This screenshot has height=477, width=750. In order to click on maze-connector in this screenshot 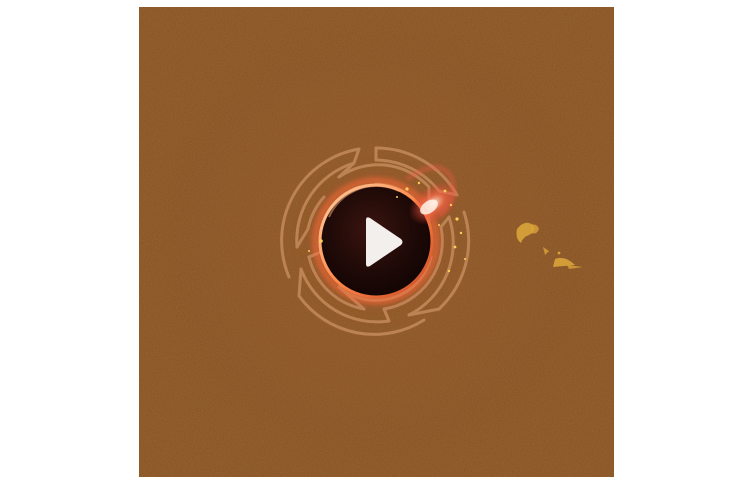, I will do `click(300, 282)`.